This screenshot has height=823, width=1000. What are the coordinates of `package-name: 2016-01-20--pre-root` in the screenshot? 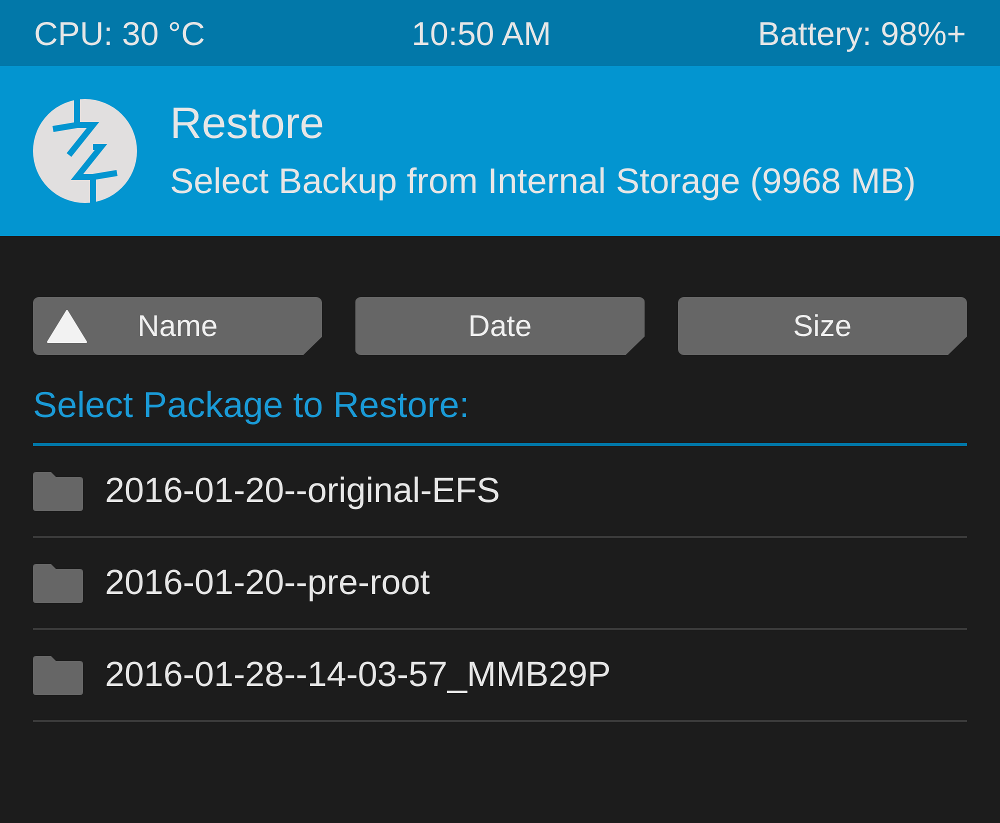 It's located at (267, 583).